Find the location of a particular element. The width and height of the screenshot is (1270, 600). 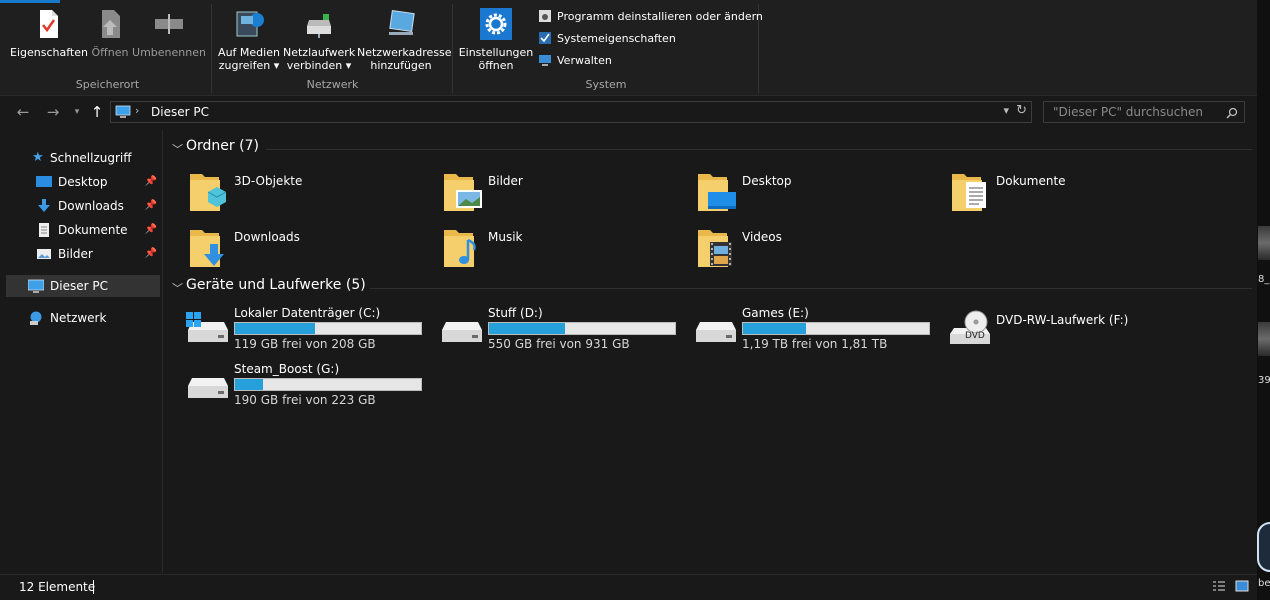

system-drive-icon is located at coordinates (207, 327).